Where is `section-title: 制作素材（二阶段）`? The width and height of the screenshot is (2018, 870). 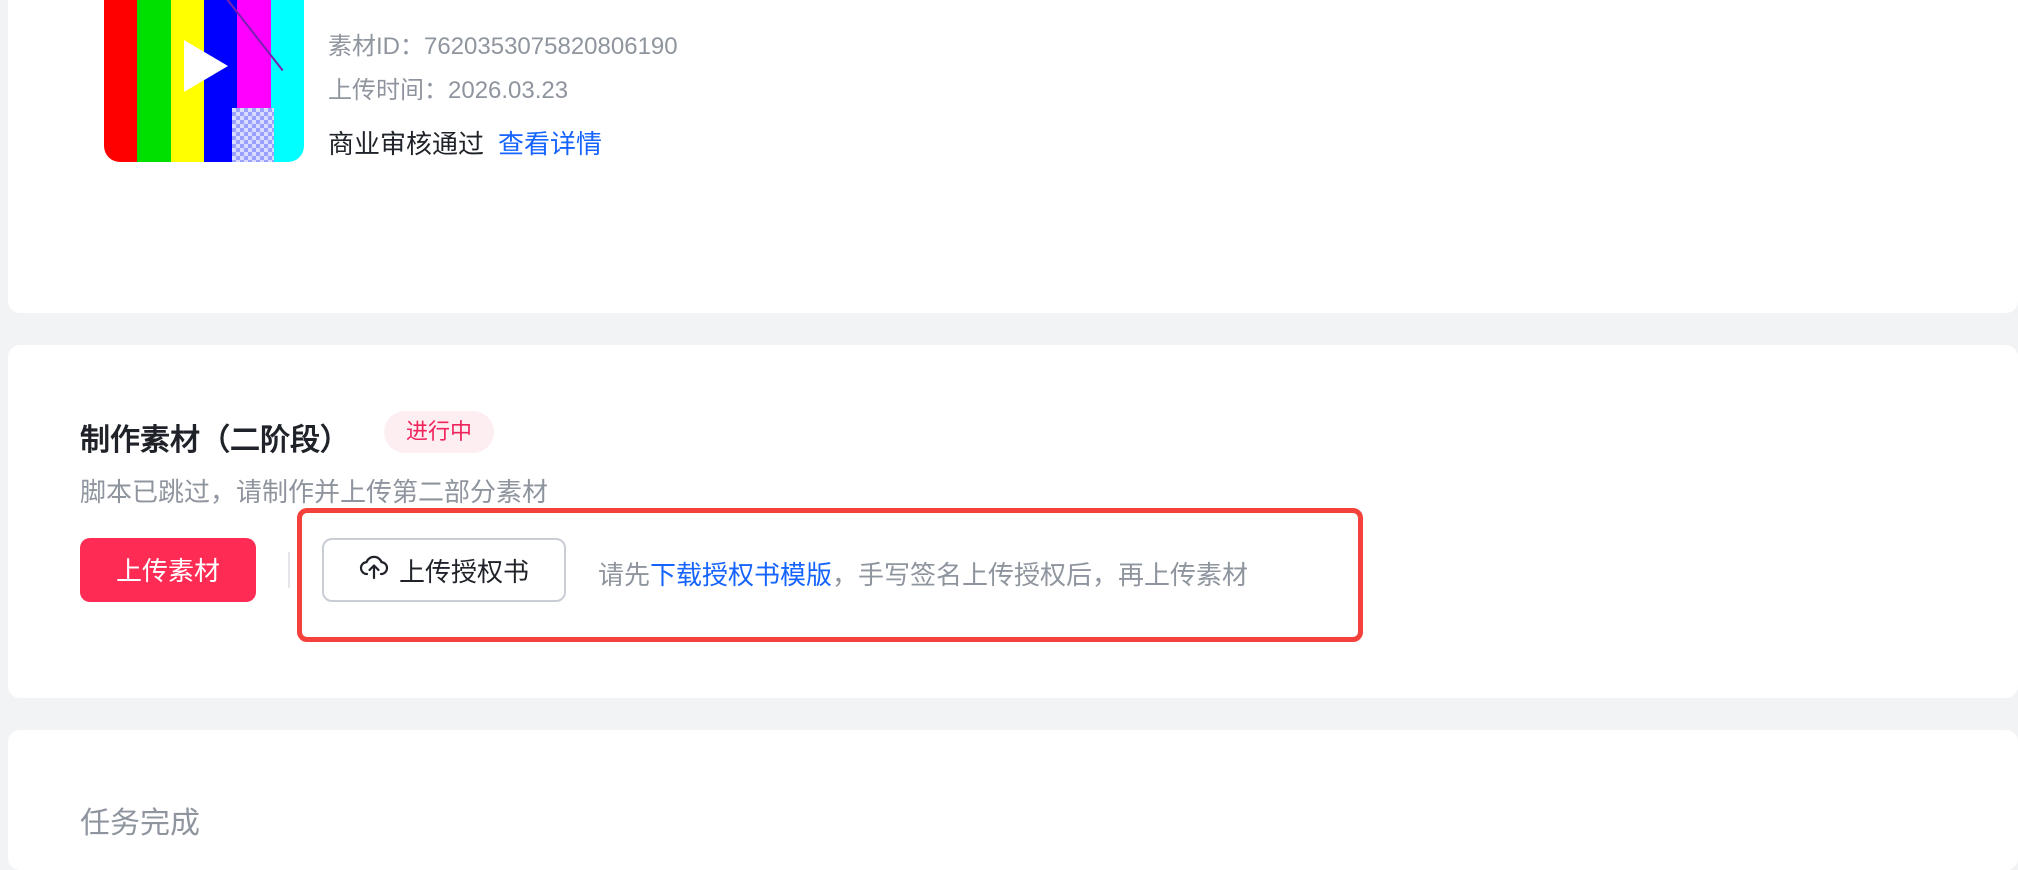 section-title: 制作素材（二阶段） is located at coordinates (215, 440).